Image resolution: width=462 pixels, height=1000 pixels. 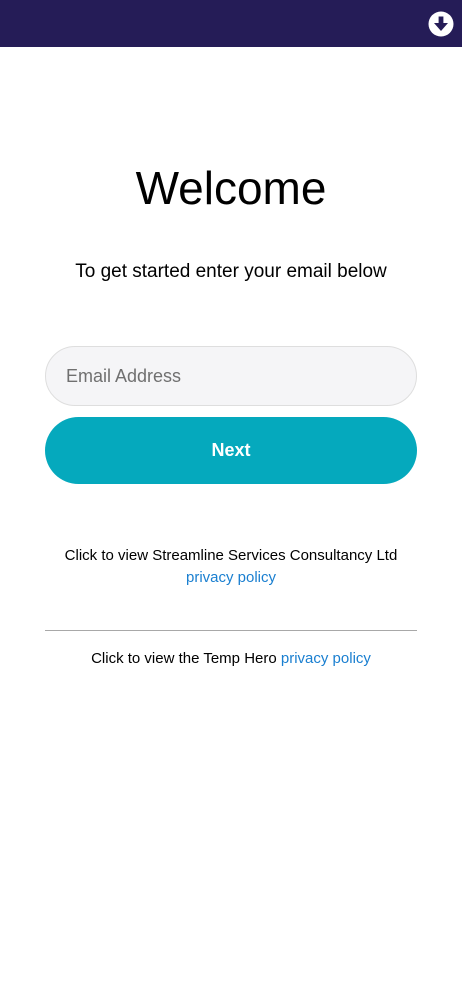 What do you see at coordinates (186, 658) in the screenshot?
I see `temphero-policy-text: Click to view the Temp Hero` at bounding box center [186, 658].